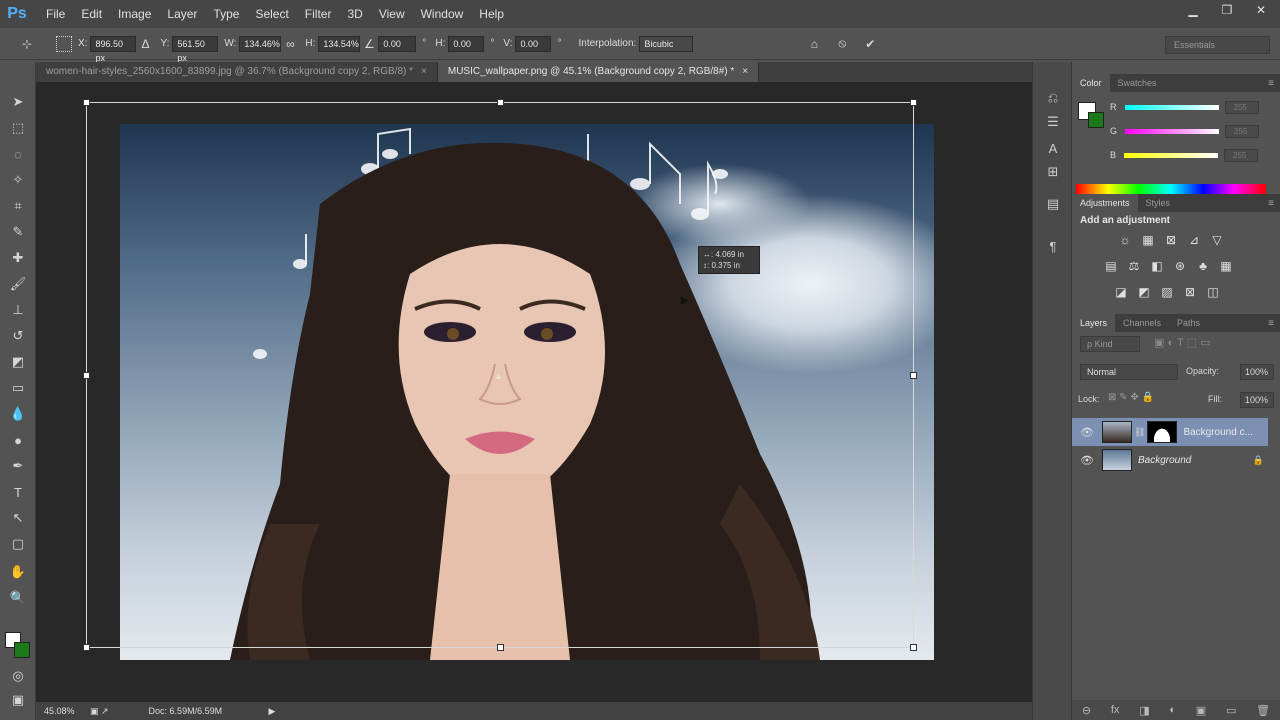  Describe the element at coordinates (64, 43) in the screenshot. I see `reference-point-icon` at that location.